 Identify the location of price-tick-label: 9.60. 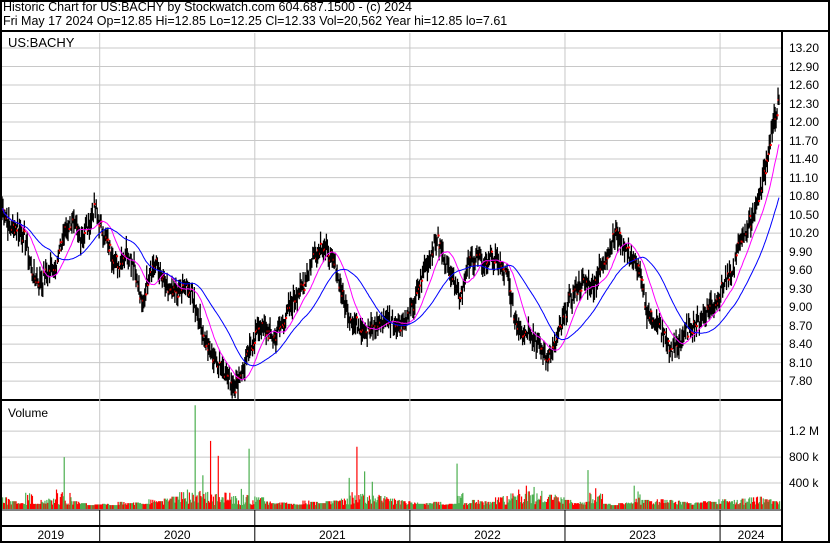
(801, 270).